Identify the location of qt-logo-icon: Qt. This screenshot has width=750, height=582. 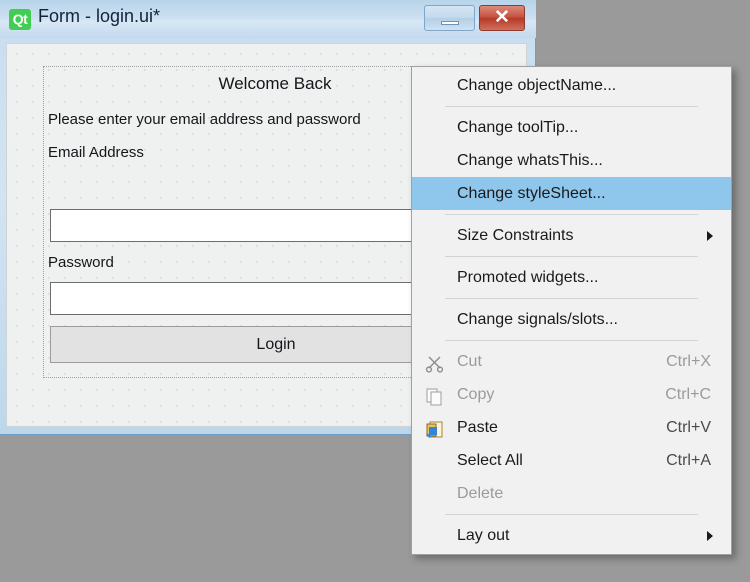
(20, 19).